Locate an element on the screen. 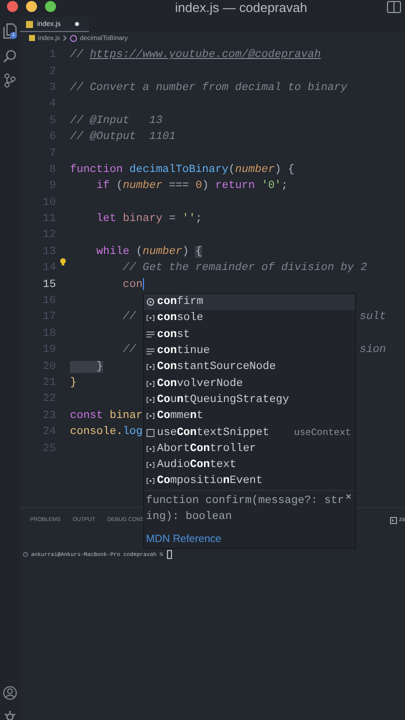 The width and height of the screenshot is (405, 720). code-line: while (number) { is located at coordinates (148, 252).